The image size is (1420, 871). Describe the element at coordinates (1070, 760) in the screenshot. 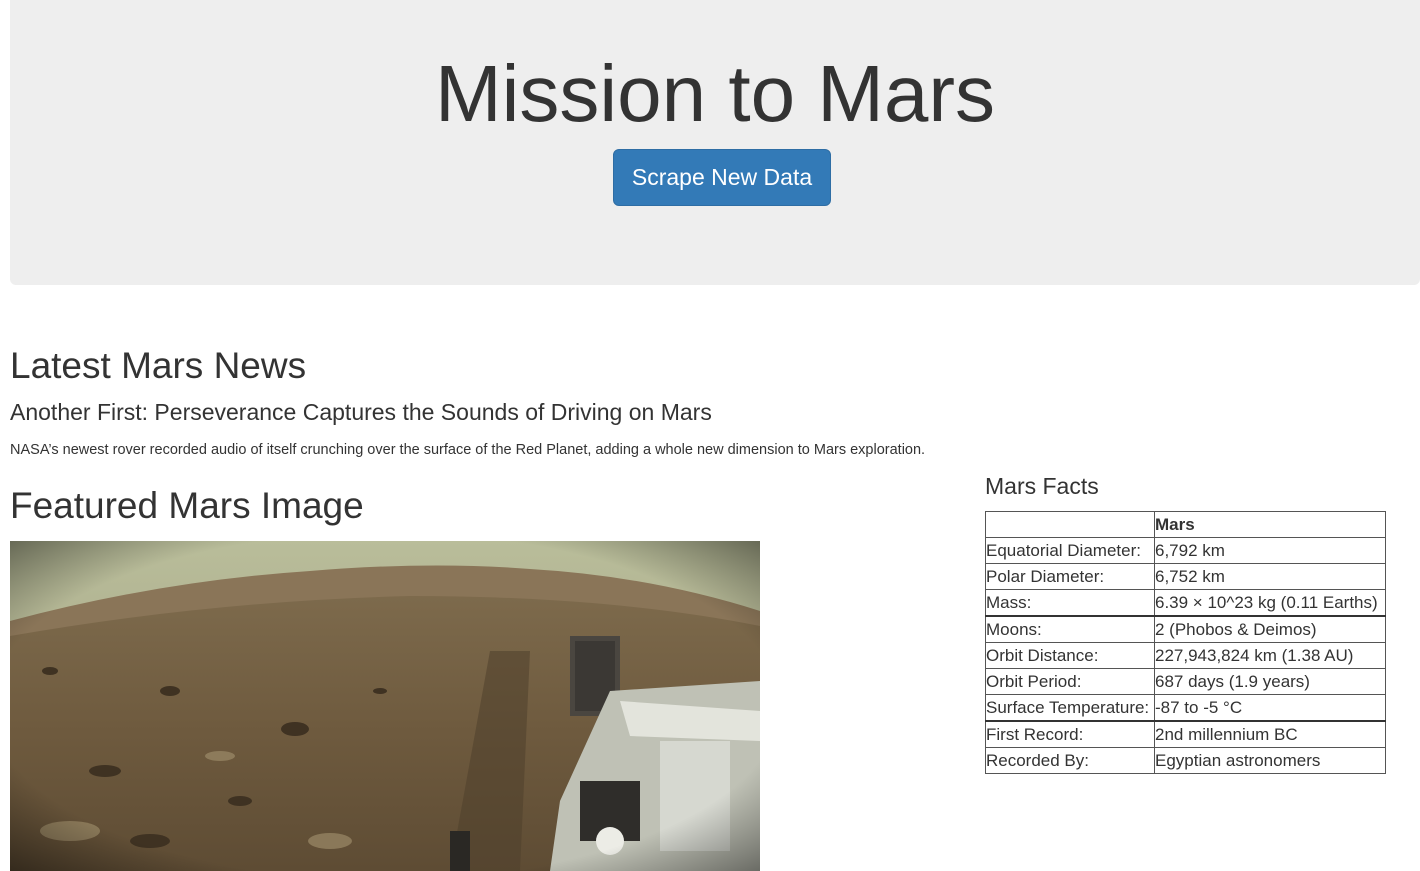

I see `fact-label: Recorded By:` at that location.